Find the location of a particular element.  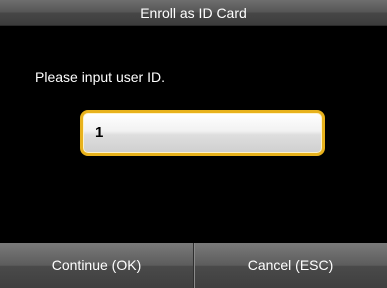

screen-title: Enroll as ID Card is located at coordinates (193, 13).